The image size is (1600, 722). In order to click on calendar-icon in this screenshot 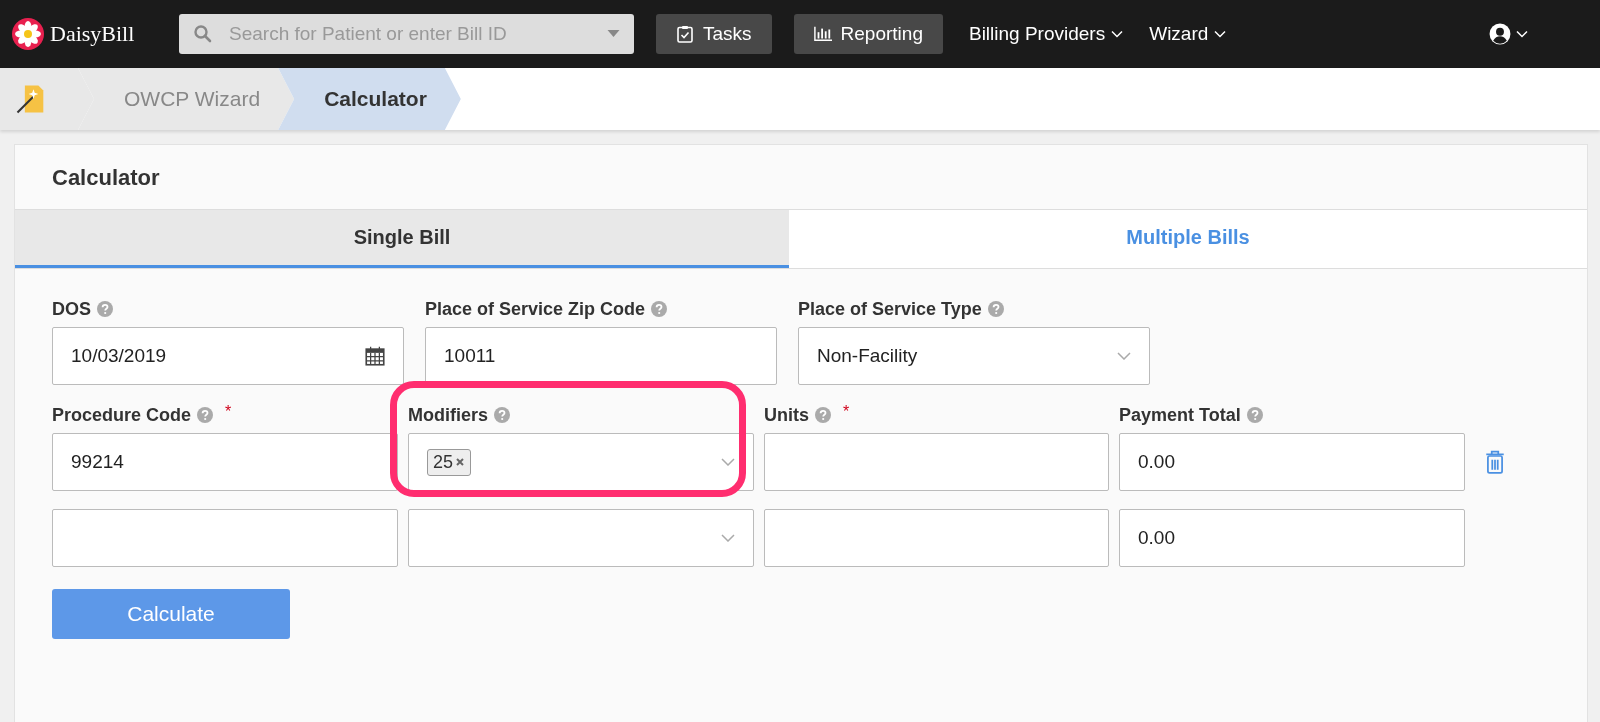, I will do `click(375, 356)`.